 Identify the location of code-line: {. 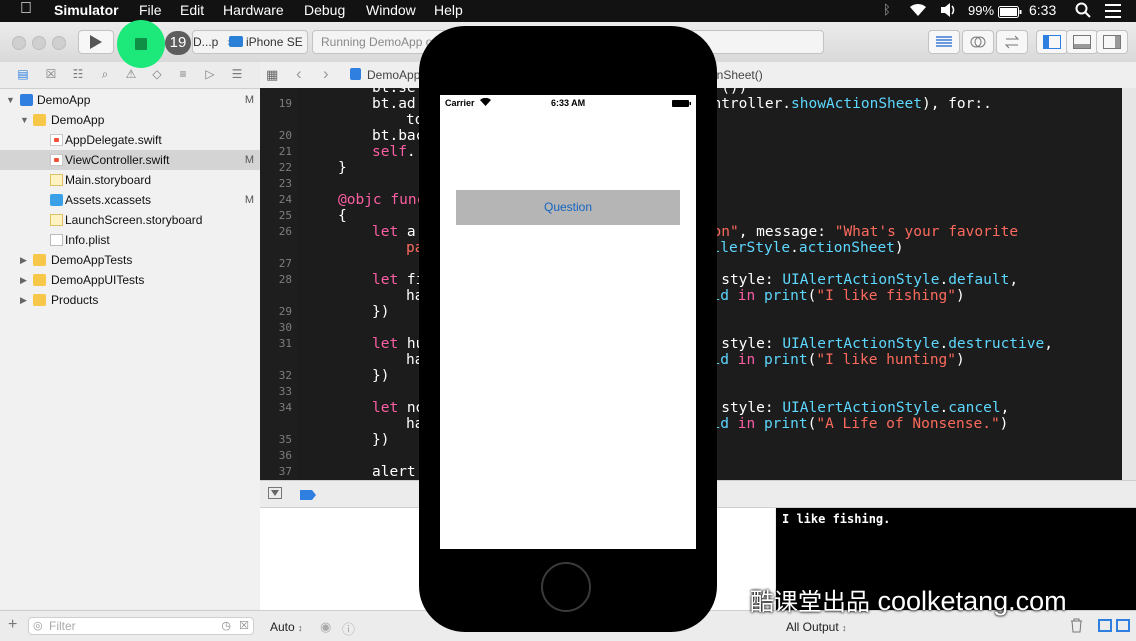
(342, 216).